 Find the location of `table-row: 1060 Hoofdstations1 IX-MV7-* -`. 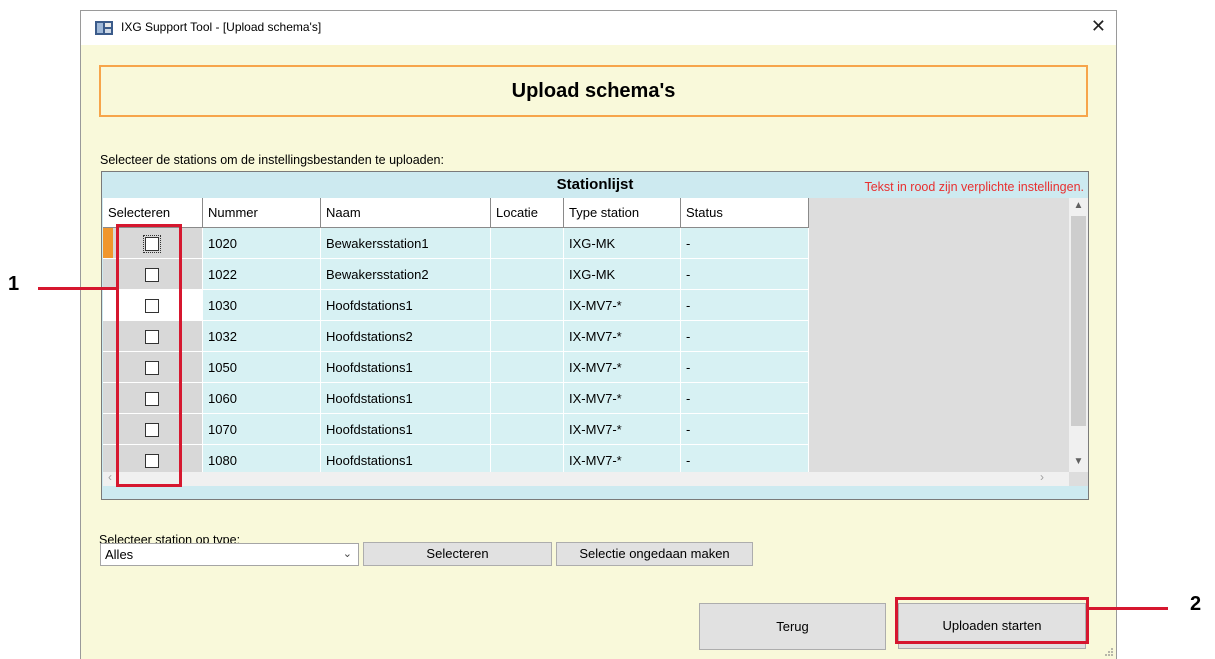

table-row: 1060 Hoofdstations1 IX-MV7-* - is located at coordinates (456, 398).